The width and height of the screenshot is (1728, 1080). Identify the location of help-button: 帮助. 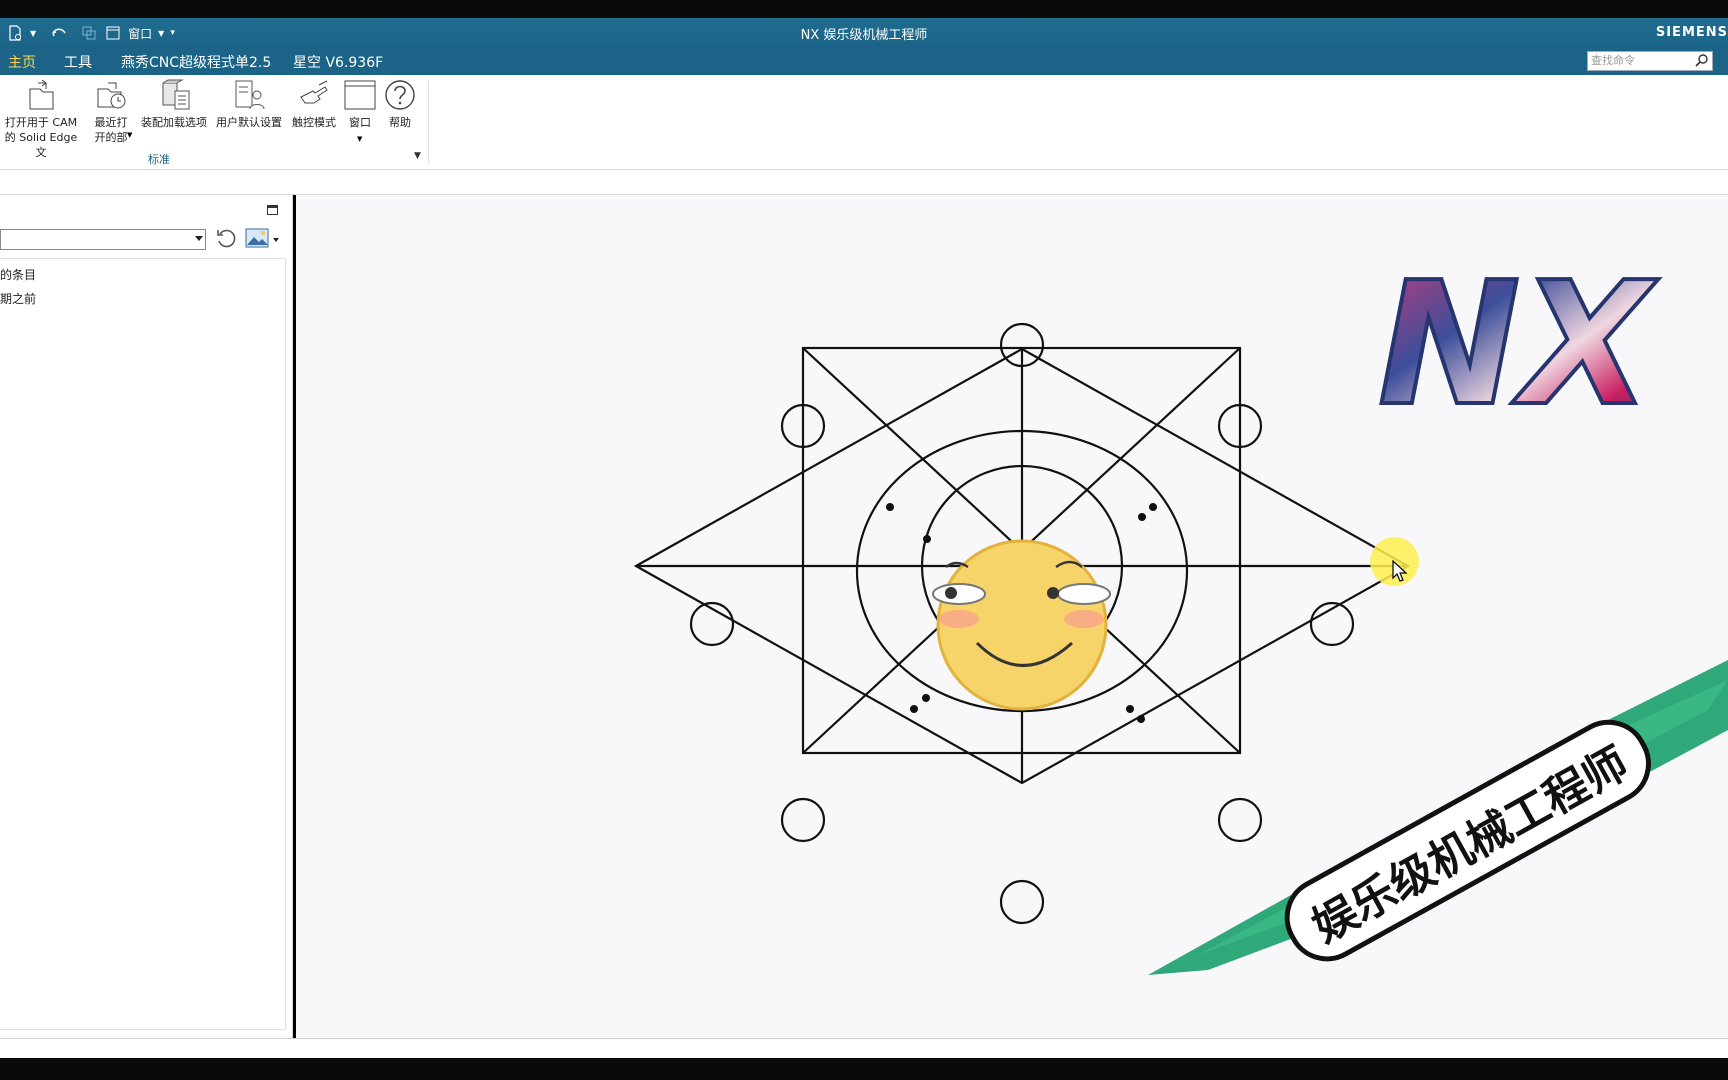
(400, 104).